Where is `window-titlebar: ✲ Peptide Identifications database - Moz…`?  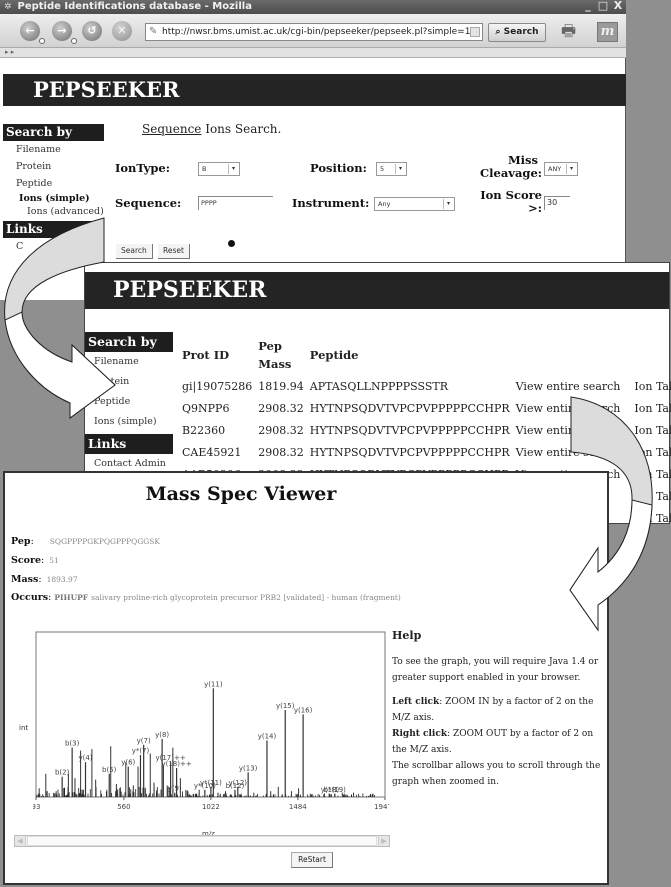 window-titlebar: ✲ Peptide Identifications database - Moz… is located at coordinates (313, 7).